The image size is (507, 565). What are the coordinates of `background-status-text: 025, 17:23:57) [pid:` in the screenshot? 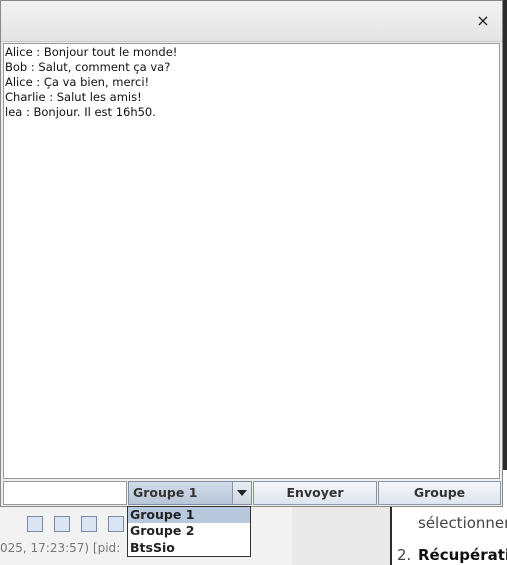 It's located at (60, 548).